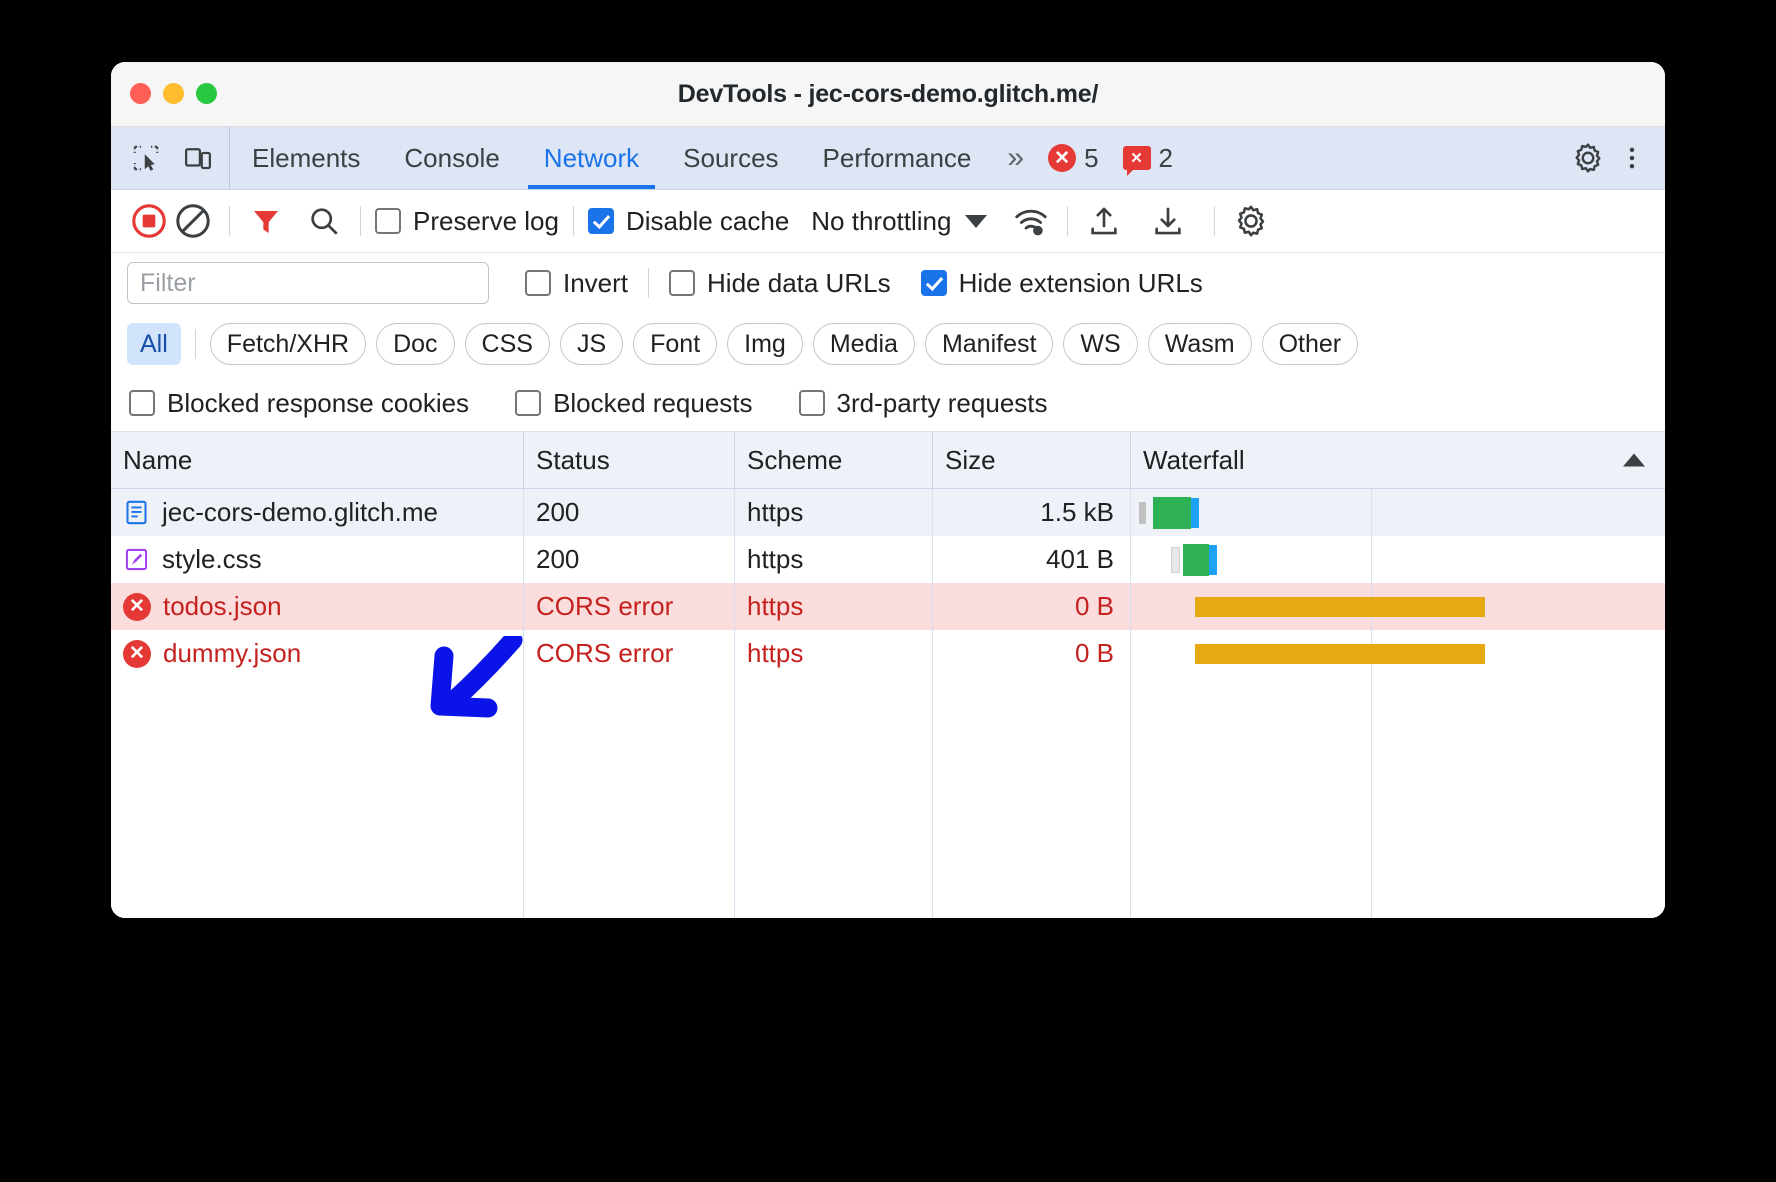  What do you see at coordinates (137, 653) in the screenshot?
I see `error-icon: ✕` at bounding box center [137, 653].